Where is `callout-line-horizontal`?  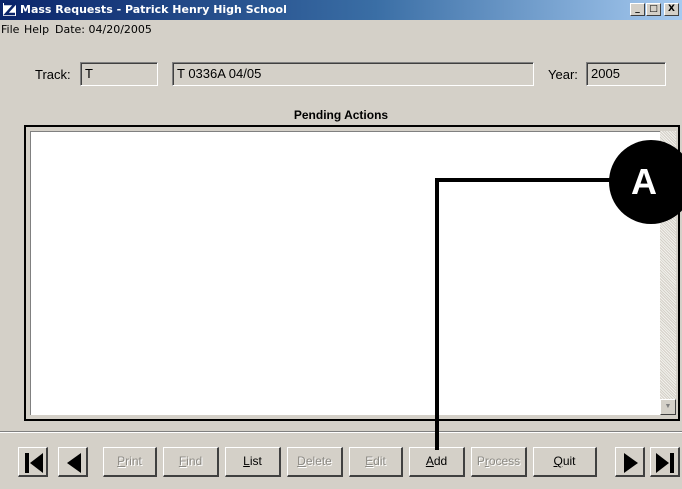 callout-line-horizontal is located at coordinates (525, 180).